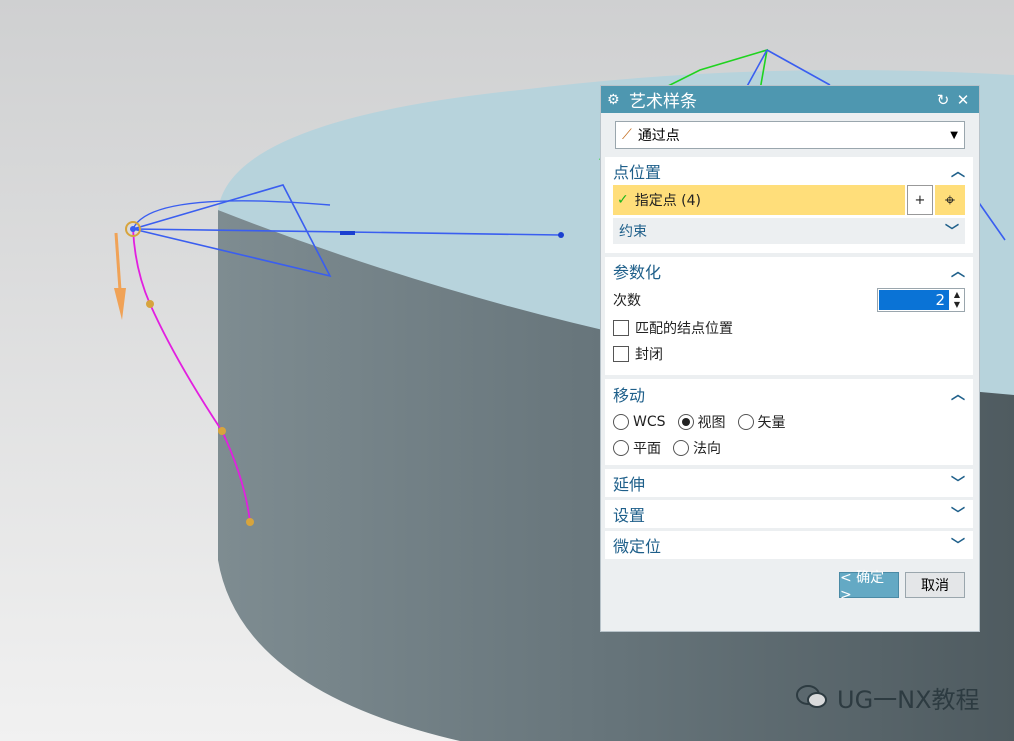 The width and height of the screenshot is (1014, 741). I want to click on dialog-title: 艺术样条, so click(663, 102).